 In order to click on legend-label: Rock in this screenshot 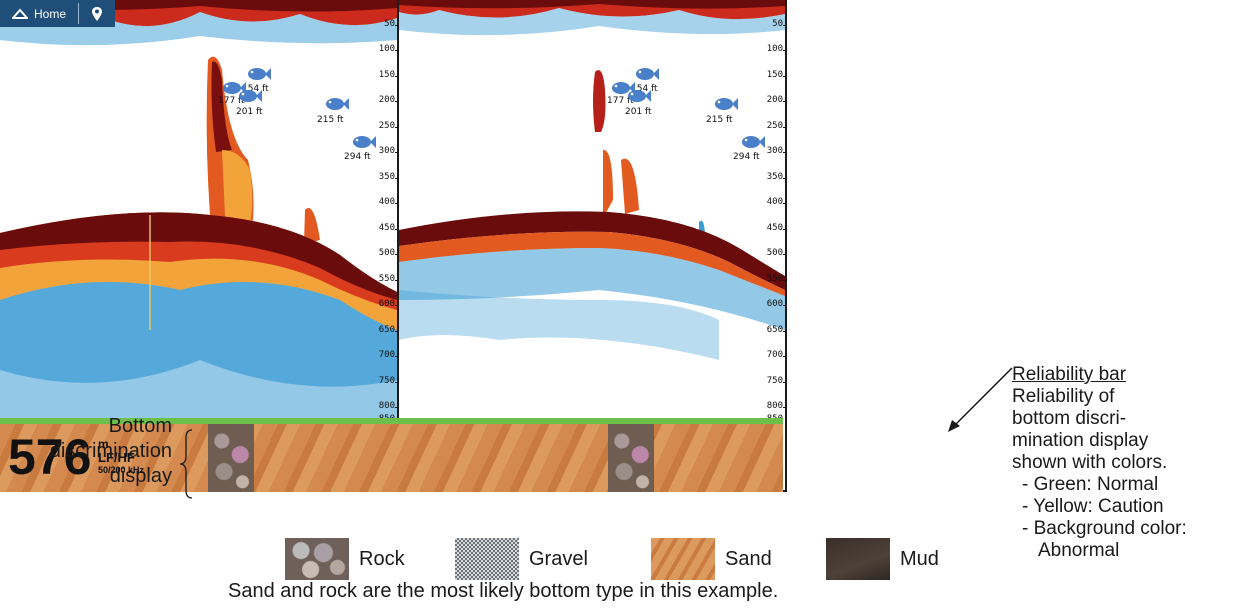, I will do `click(382, 558)`.